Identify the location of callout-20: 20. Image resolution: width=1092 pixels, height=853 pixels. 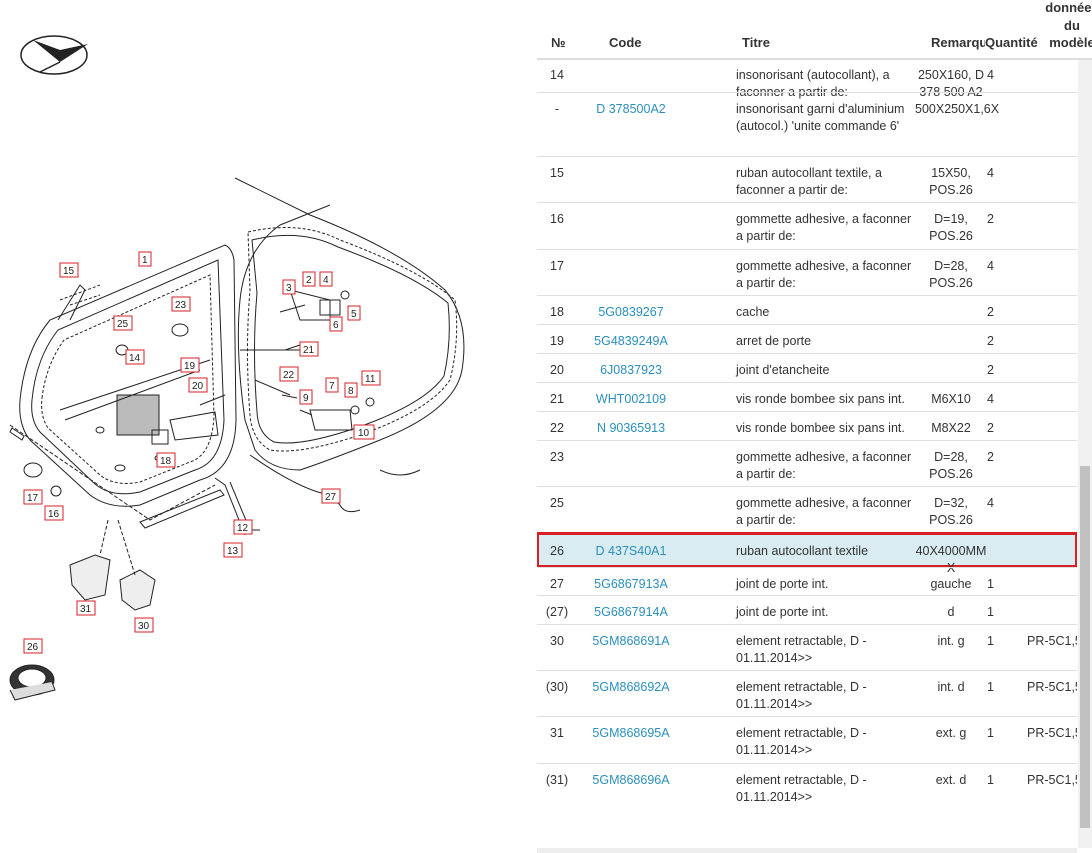
(198, 385).